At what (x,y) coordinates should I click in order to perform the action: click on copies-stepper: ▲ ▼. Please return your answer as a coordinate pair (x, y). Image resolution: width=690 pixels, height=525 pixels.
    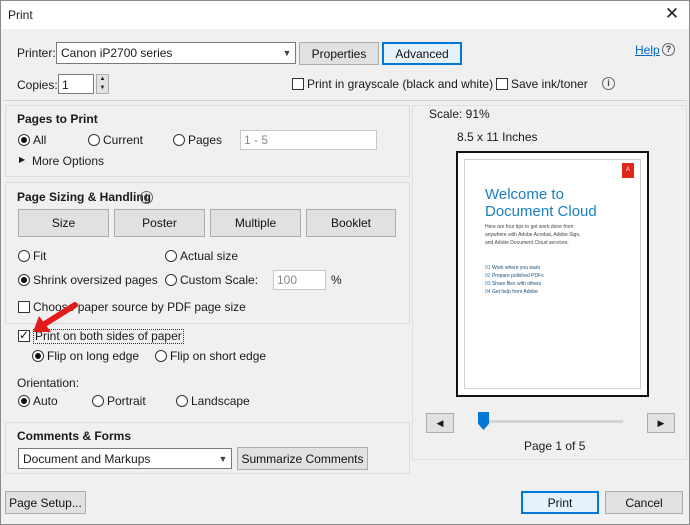
    Looking at the image, I should click on (102, 84).